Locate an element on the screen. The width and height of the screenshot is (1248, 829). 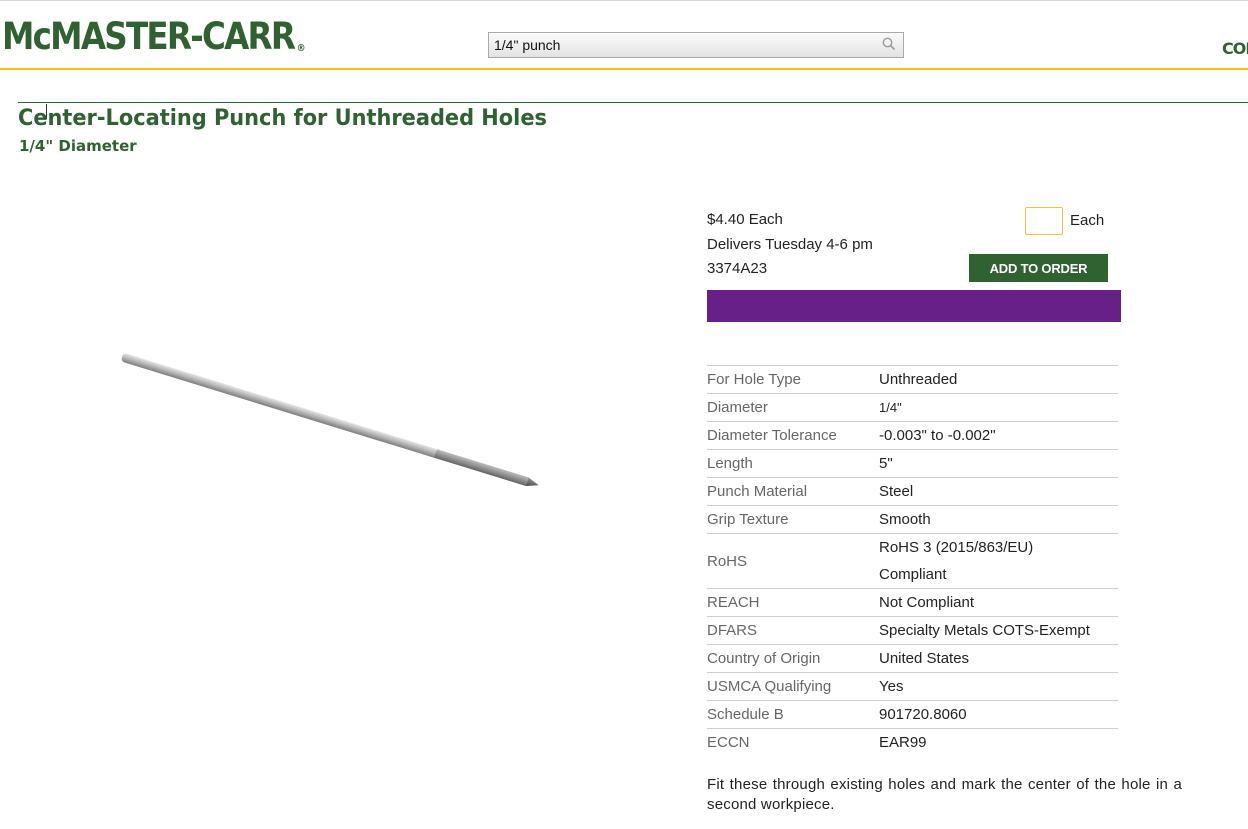
search-input is located at coordinates (684, 45).